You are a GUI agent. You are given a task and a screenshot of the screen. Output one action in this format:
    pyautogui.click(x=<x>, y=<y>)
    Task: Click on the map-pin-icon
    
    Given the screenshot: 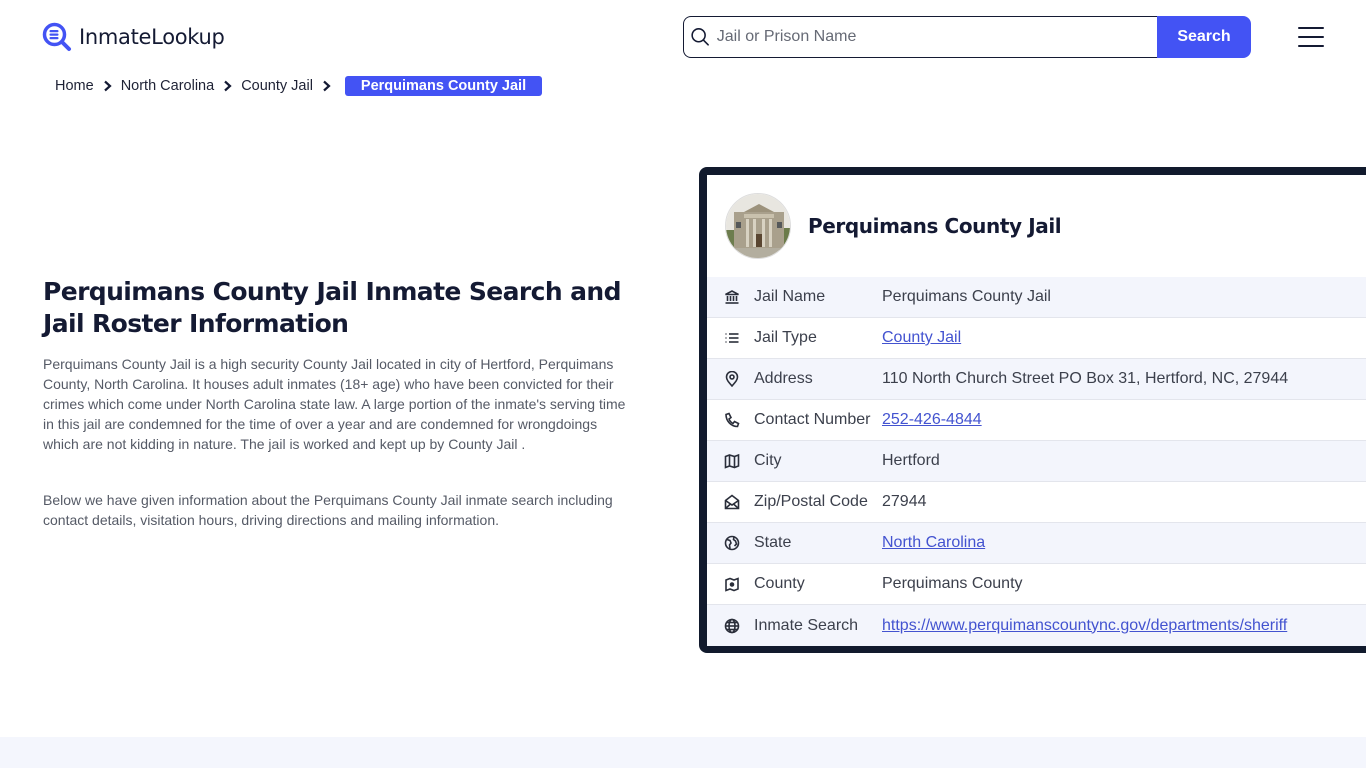 What is the action you would take?
    pyautogui.click(x=730, y=379)
    